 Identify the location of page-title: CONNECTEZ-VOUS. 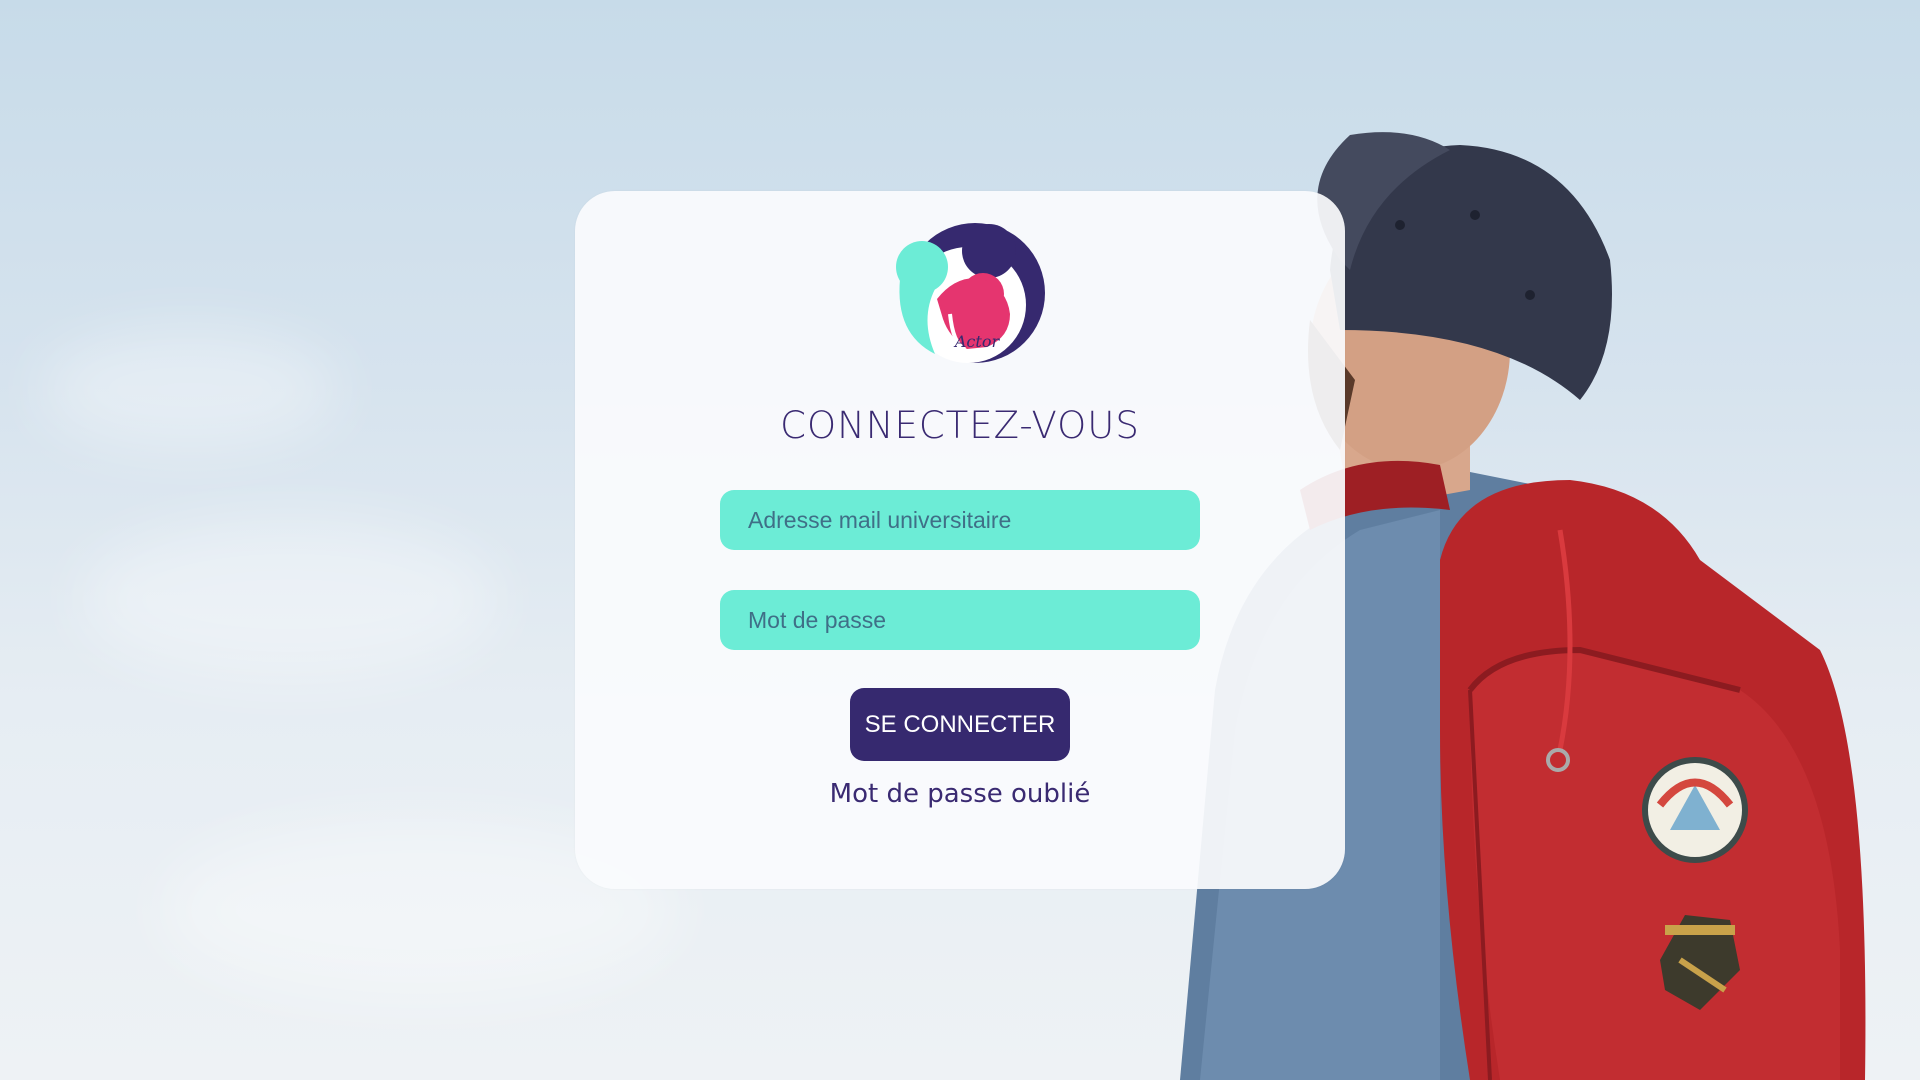
(960, 425).